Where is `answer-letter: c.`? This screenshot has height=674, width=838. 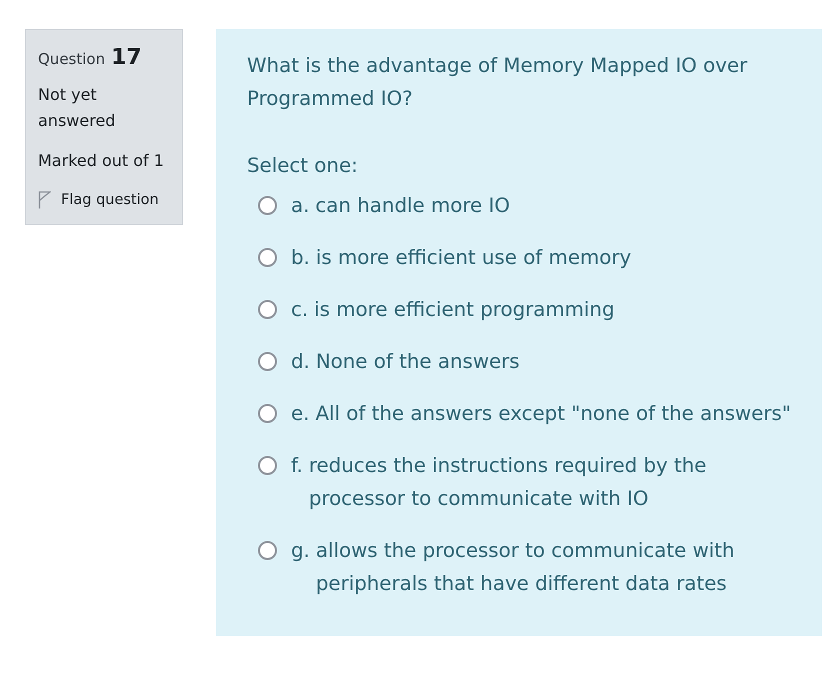 answer-letter: c. is located at coordinates (299, 310).